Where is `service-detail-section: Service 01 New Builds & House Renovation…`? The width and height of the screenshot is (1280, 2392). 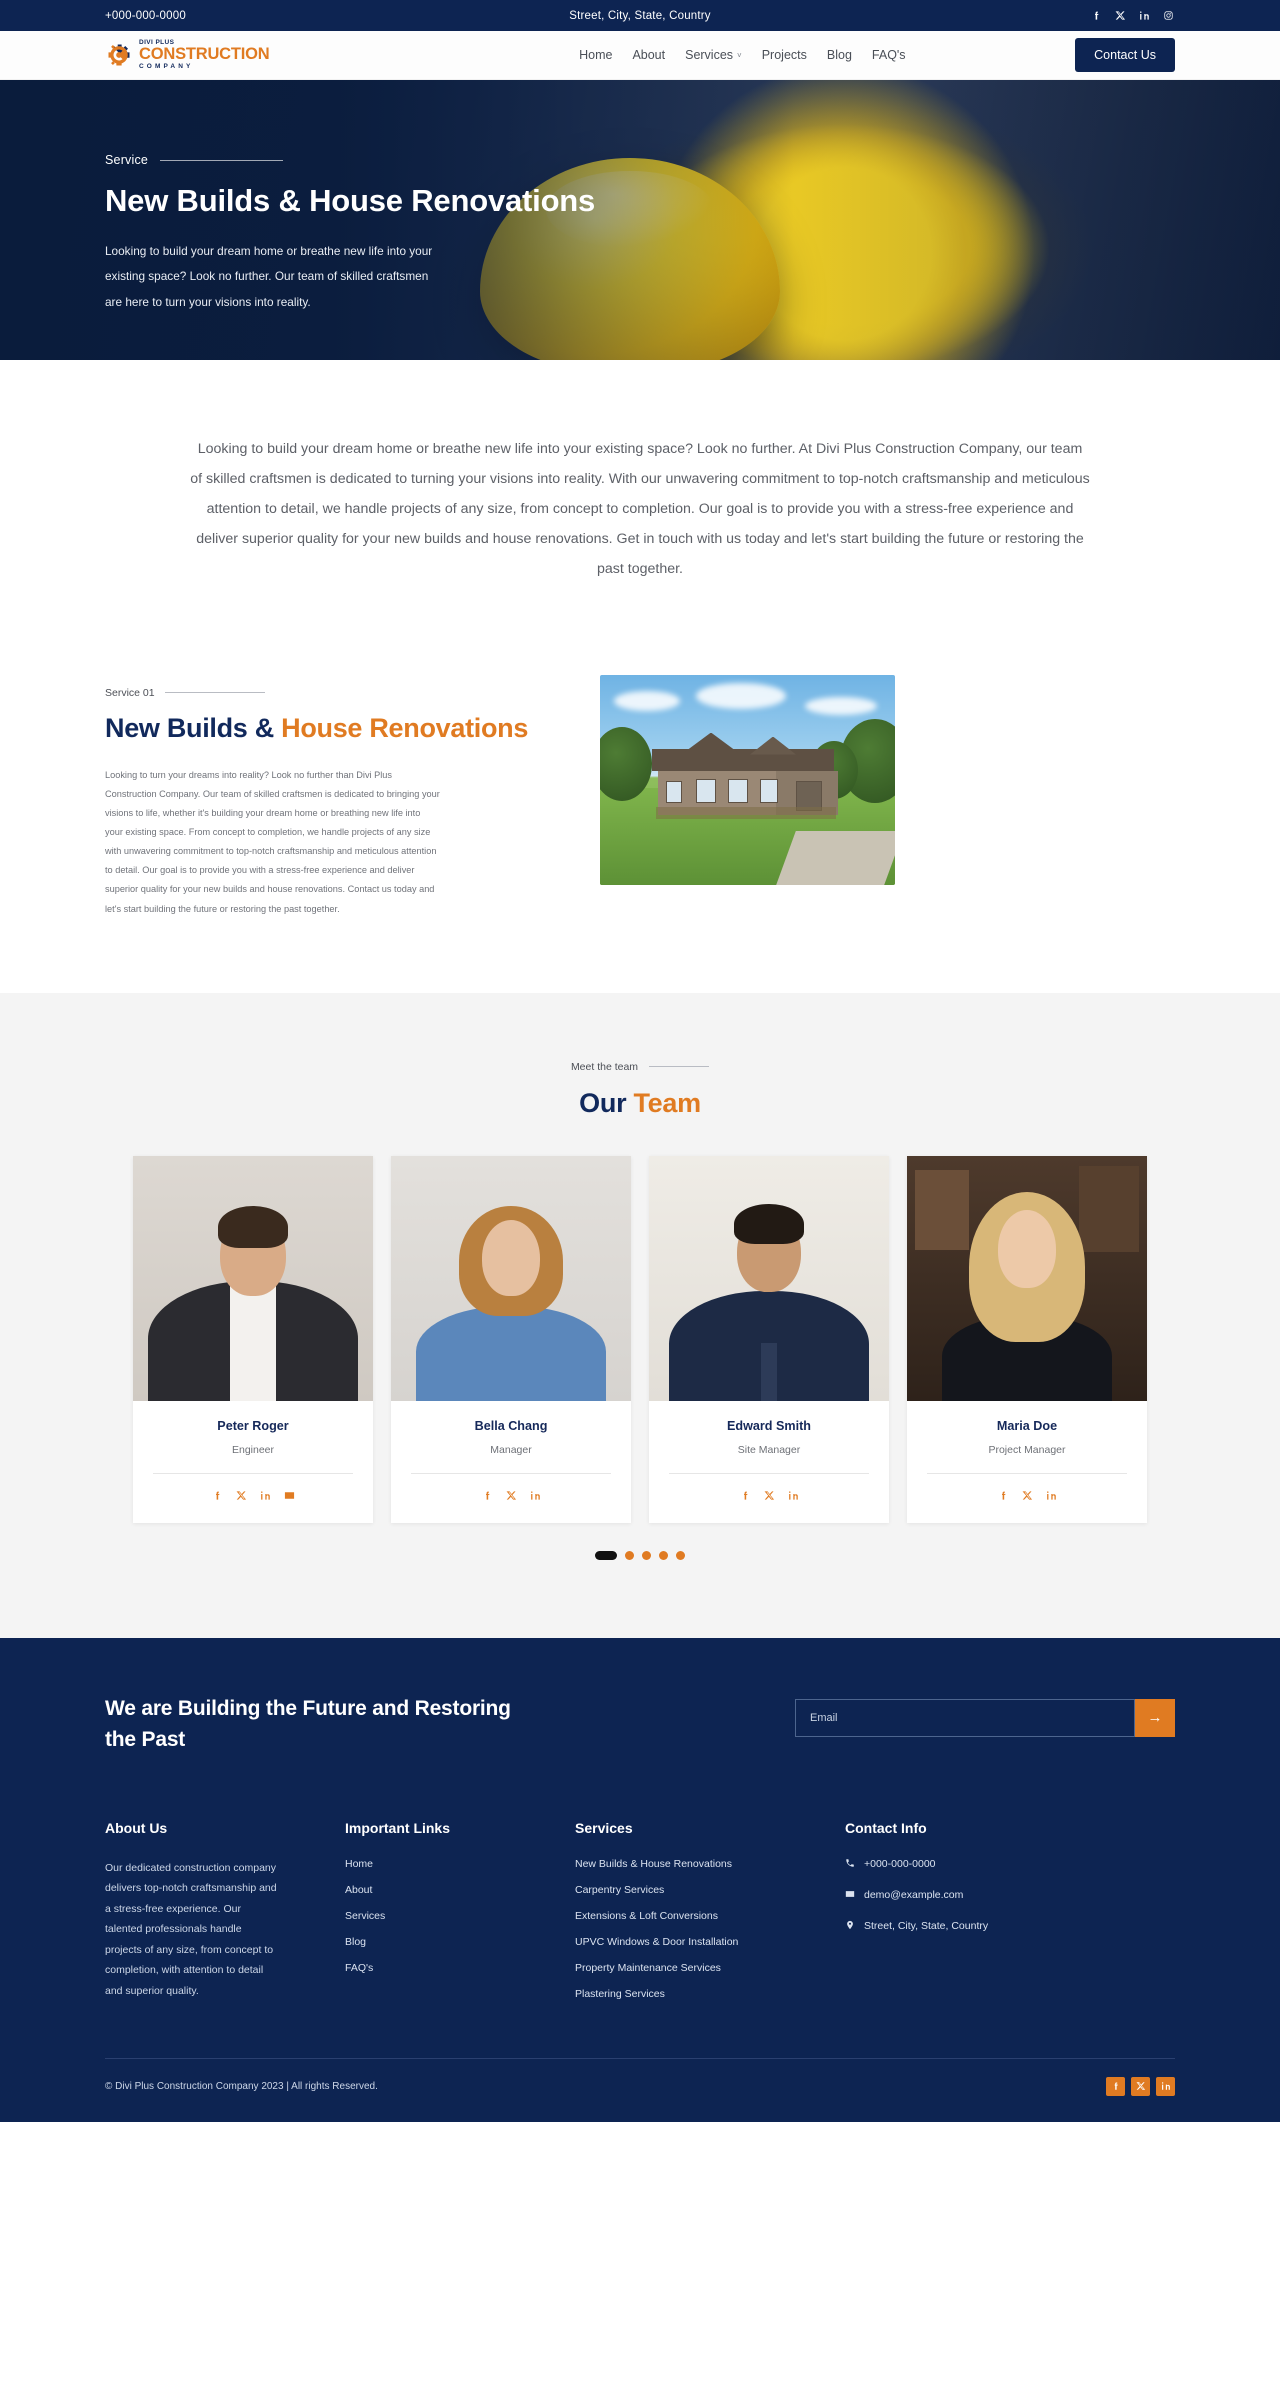 service-detail-section: Service 01 New Builds & House Renovation… is located at coordinates (640, 817).